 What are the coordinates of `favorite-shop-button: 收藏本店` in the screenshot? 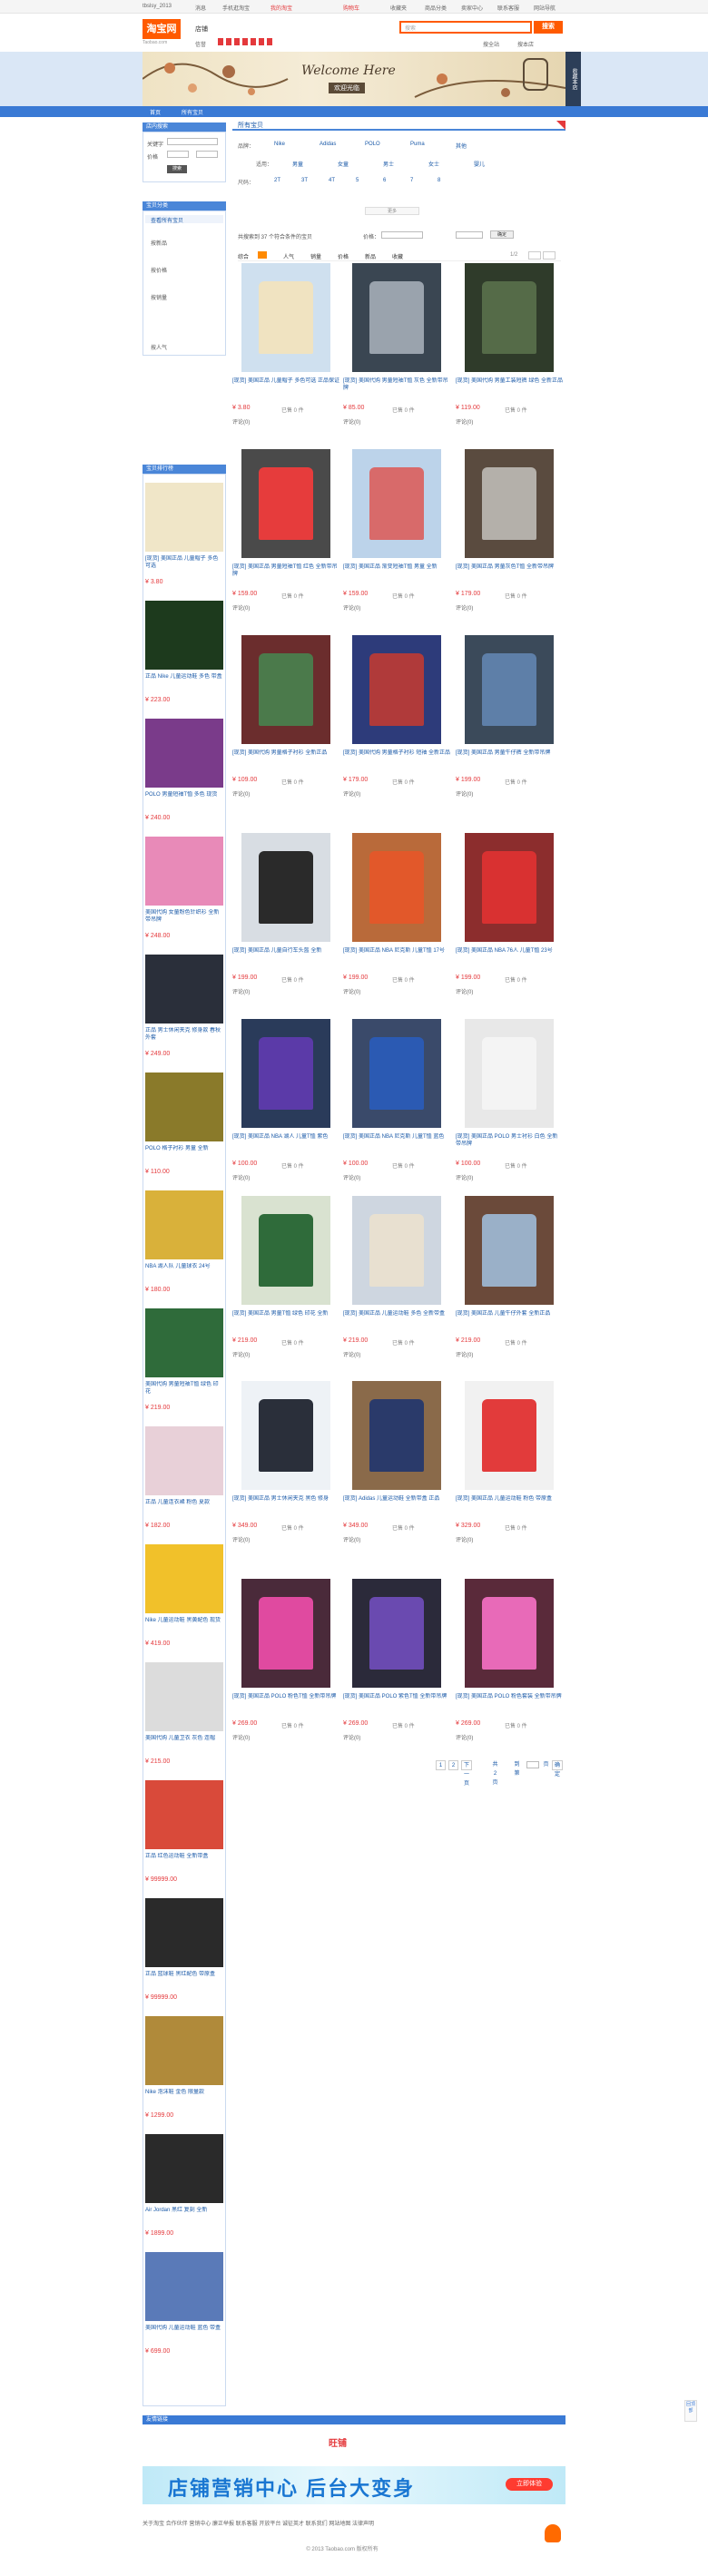 It's located at (573, 79).